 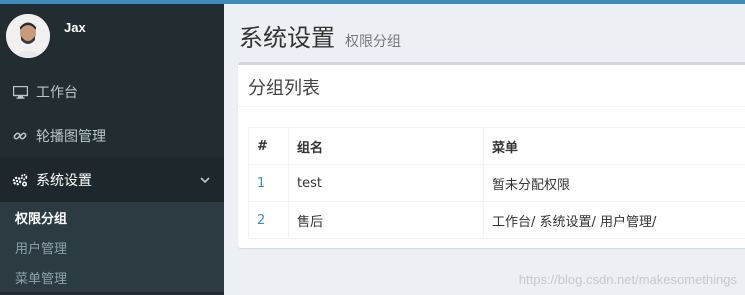 I want to click on sidebar-item-dashboard: 工作台, so click(x=112, y=92).